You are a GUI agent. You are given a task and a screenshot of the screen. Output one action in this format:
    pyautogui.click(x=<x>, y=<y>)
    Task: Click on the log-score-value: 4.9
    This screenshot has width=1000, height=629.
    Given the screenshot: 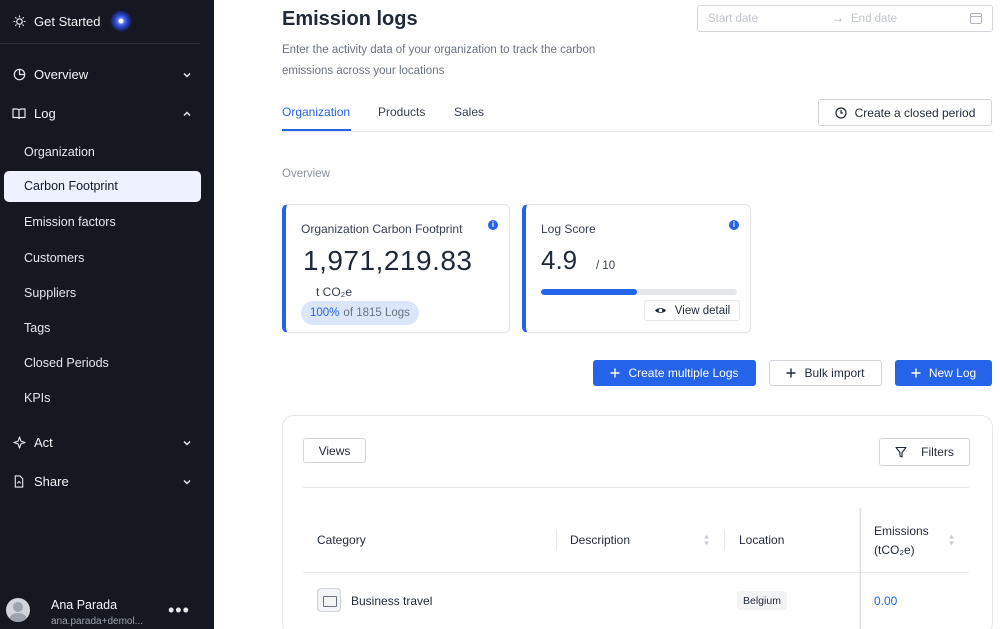 What is the action you would take?
    pyautogui.click(x=559, y=260)
    